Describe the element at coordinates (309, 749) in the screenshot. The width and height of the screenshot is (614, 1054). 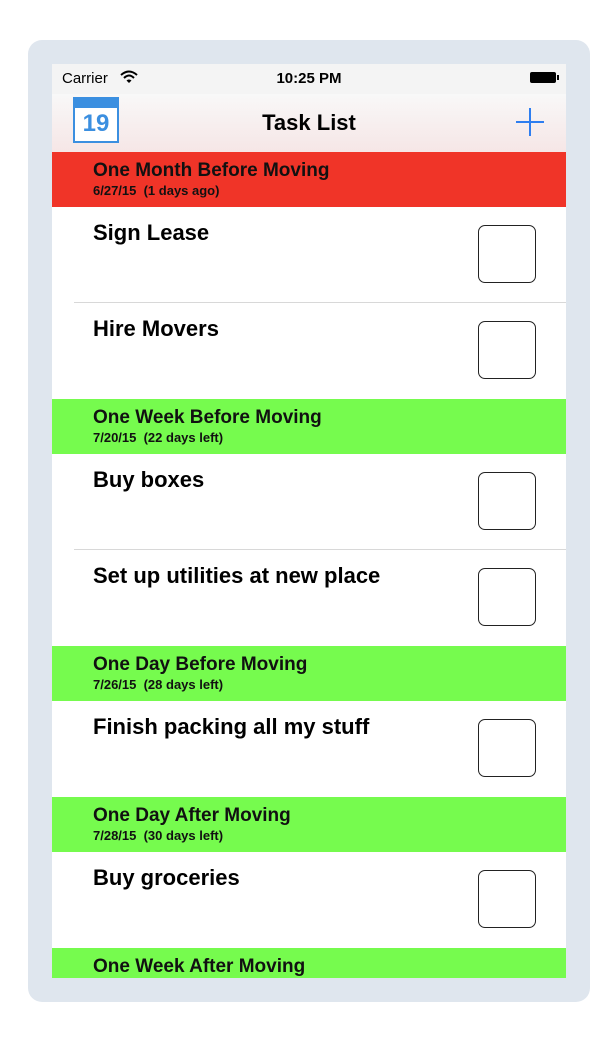
I see `task-row: Finish packing all my stuff` at that location.